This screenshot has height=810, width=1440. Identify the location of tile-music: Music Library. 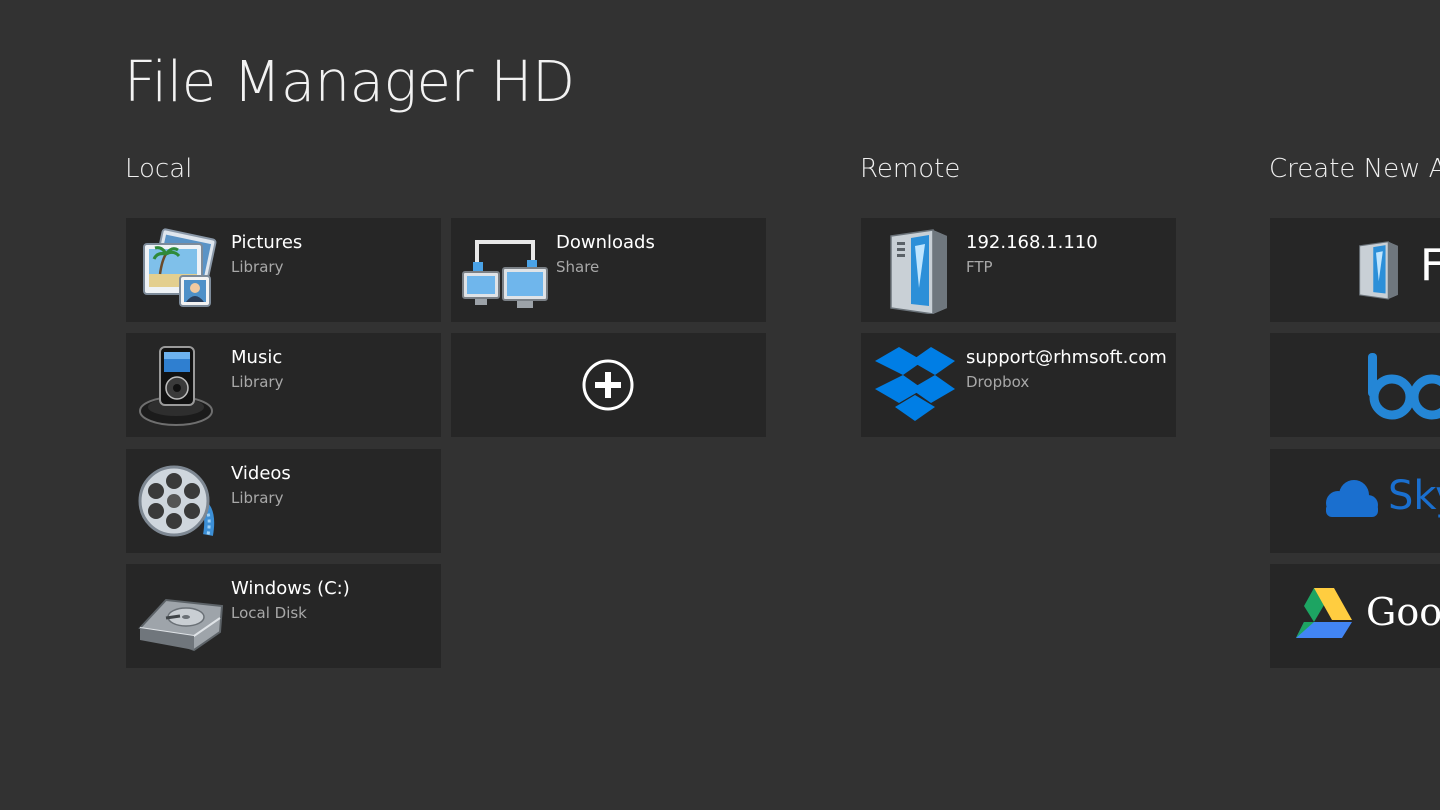
(283, 385).